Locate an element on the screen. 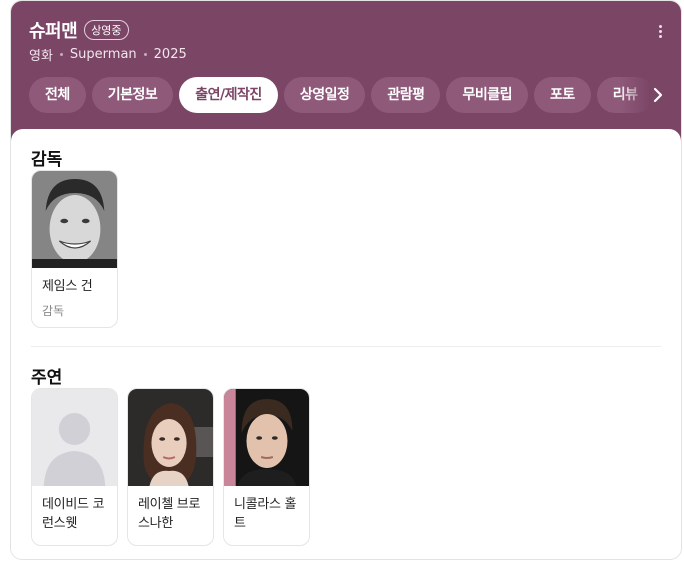 The image size is (684, 571). director-name: 제임스 건 is located at coordinates (67, 286).